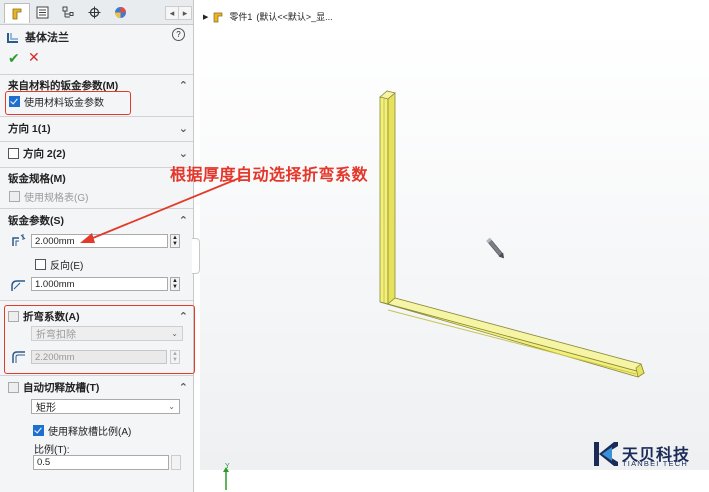 The height and width of the screenshot is (492, 709). What do you see at coordinates (97, 37) in the screenshot?
I see `feature-title: 基体法兰` at bounding box center [97, 37].